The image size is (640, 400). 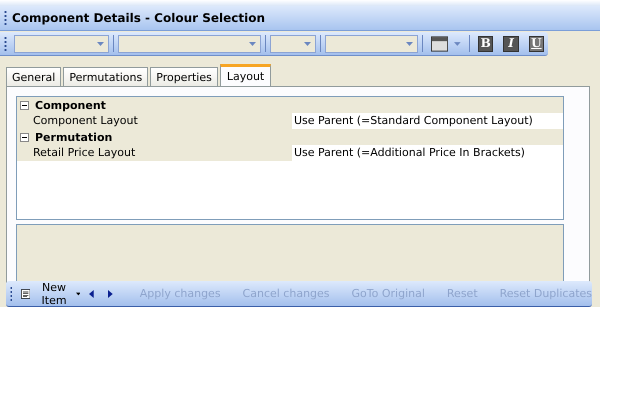 I want to click on category-label: Component, so click(x=70, y=105).